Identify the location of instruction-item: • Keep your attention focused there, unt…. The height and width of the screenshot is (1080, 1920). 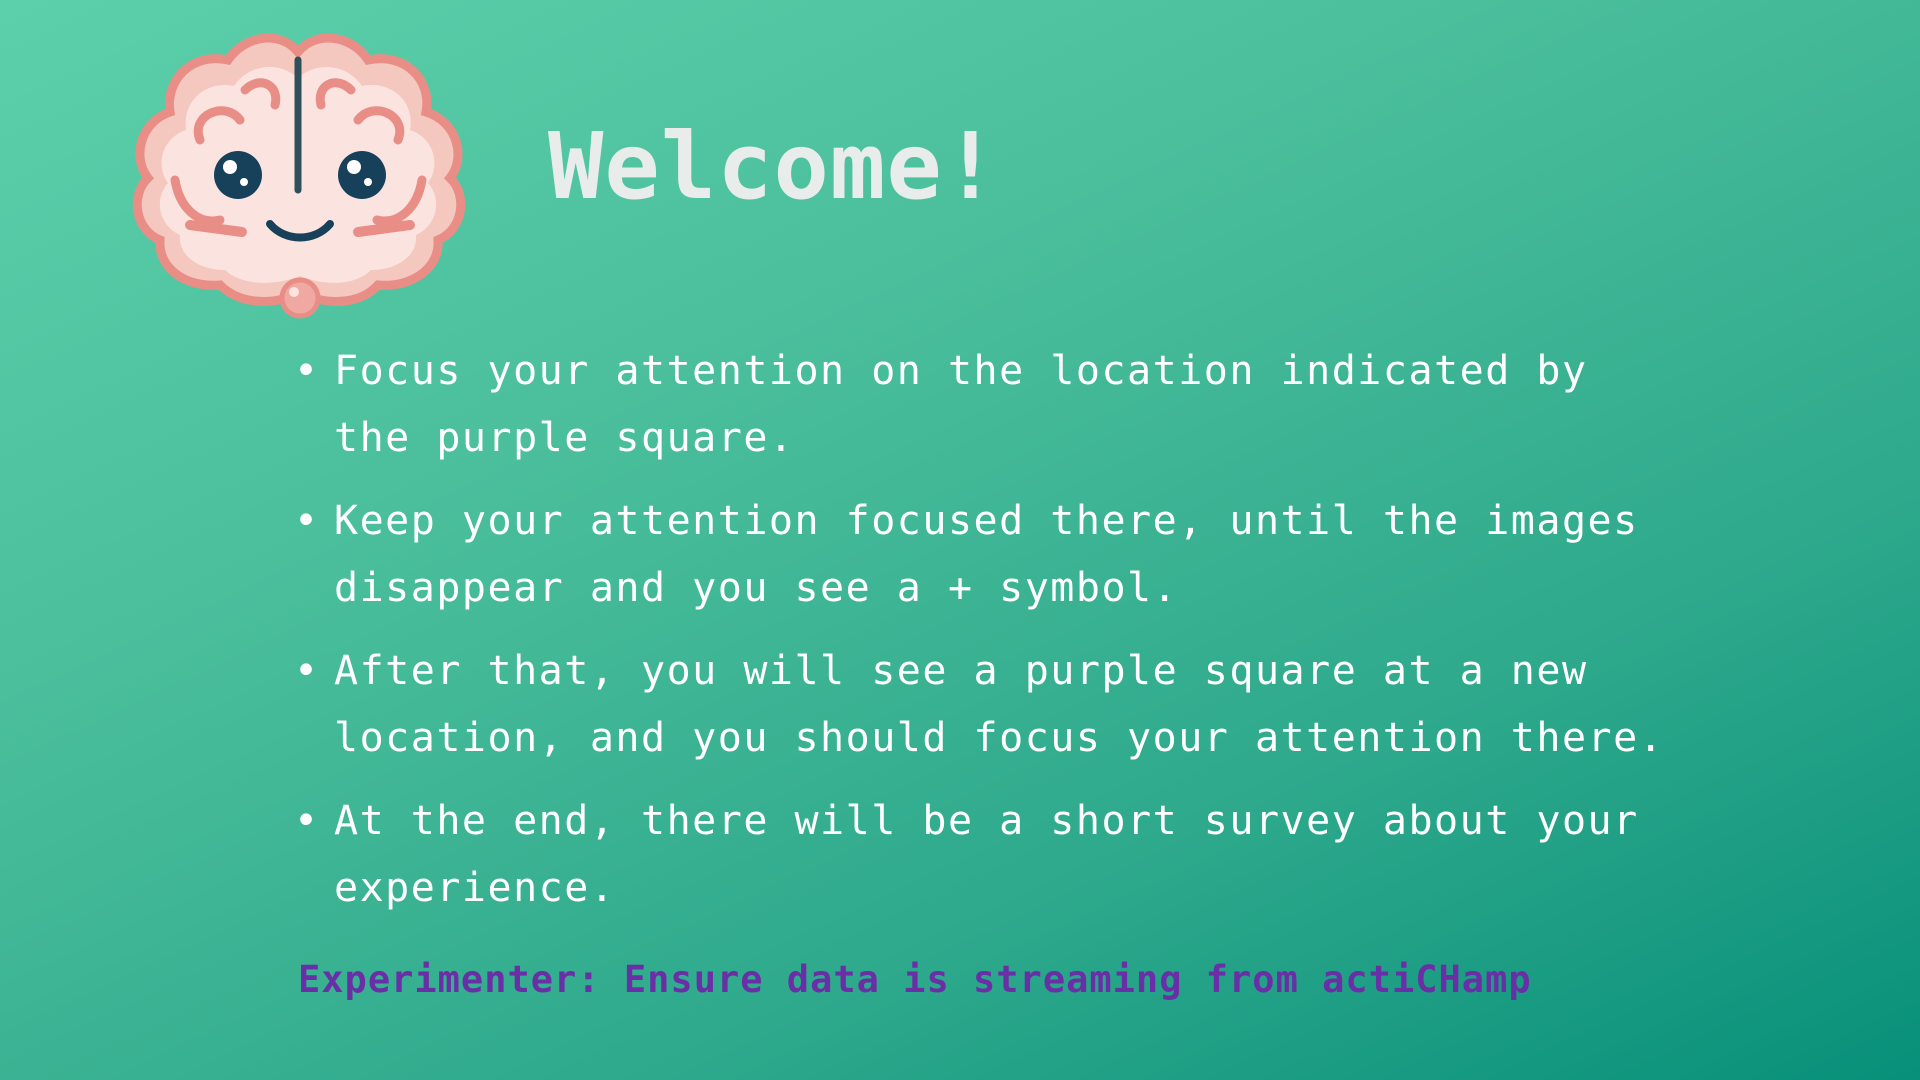
(980, 555).